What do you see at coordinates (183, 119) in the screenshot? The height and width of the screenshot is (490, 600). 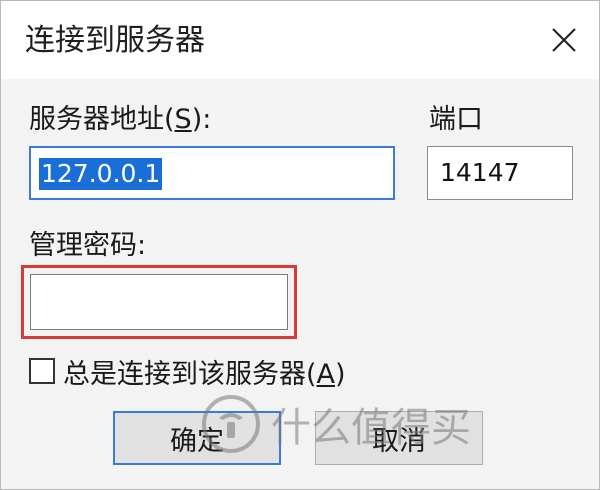 I see `server-address-mnemonic: S` at bounding box center [183, 119].